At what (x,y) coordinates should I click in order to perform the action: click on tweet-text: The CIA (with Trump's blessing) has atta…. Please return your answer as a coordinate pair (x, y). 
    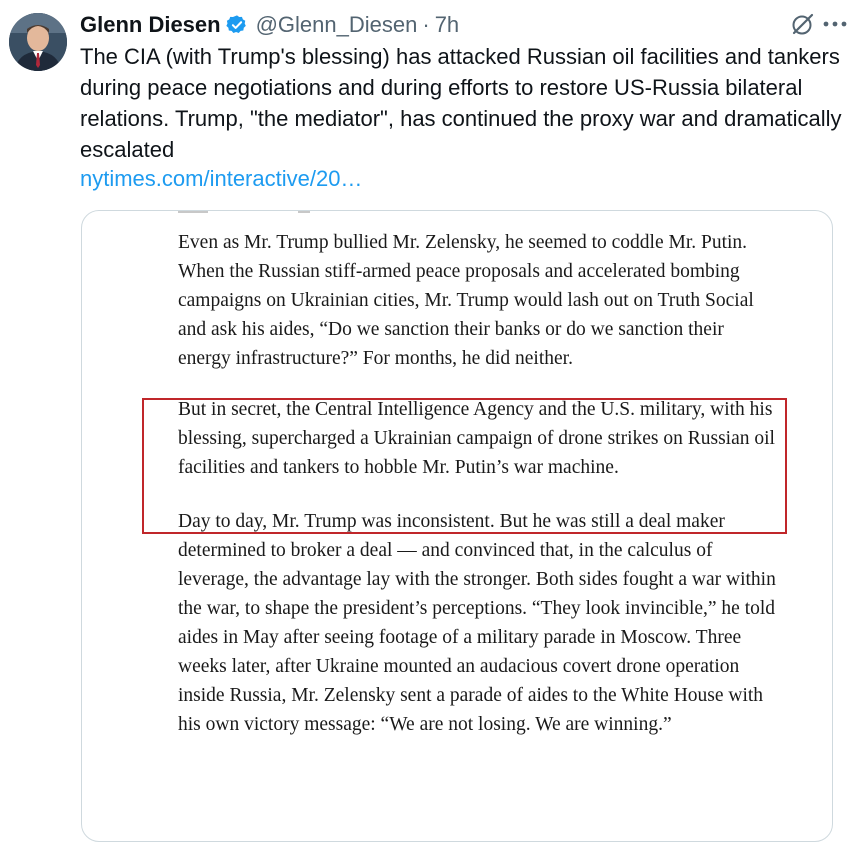
    Looking at the image, I should click on (461, 103).